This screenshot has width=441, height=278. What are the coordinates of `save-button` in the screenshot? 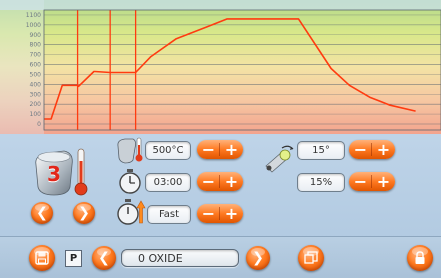 It's located at (42, 258).